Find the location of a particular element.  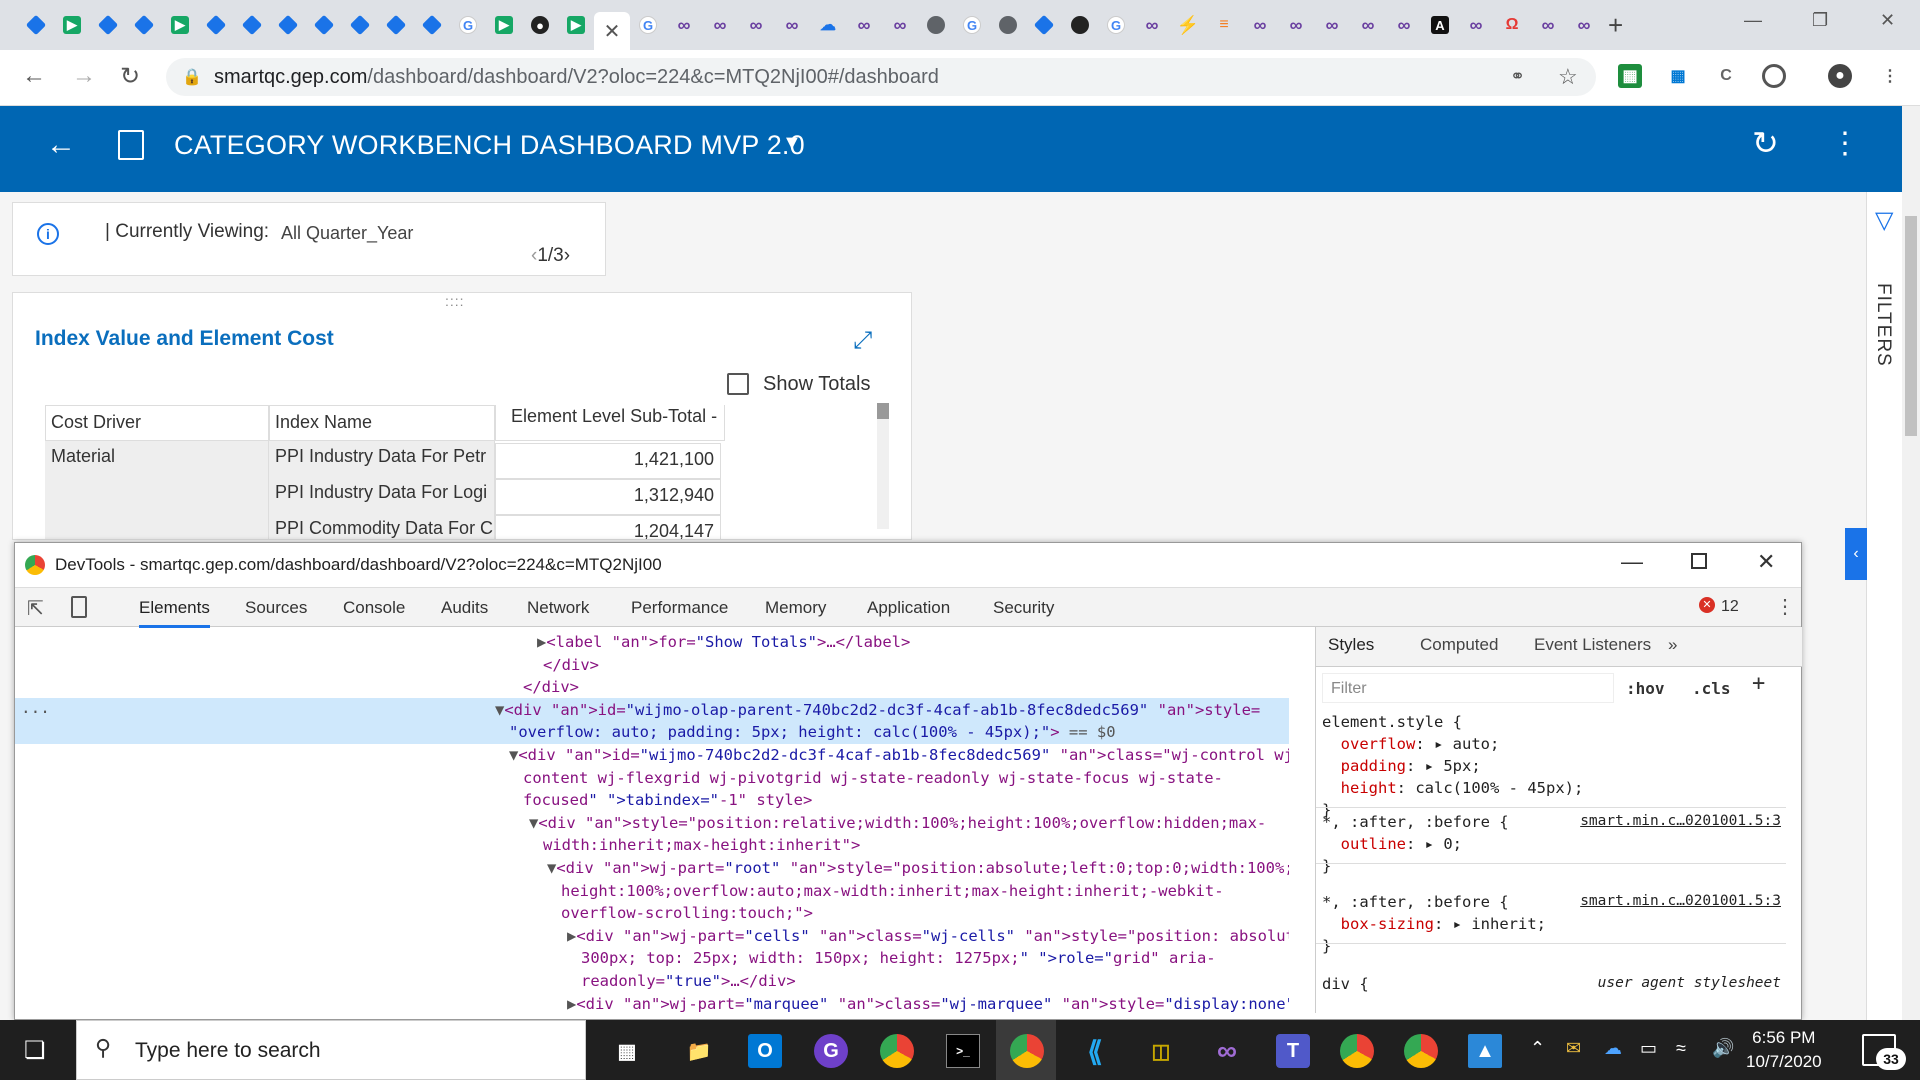

tray-chevron-icon: ⌃ is located at coordinates (1537, 1048).